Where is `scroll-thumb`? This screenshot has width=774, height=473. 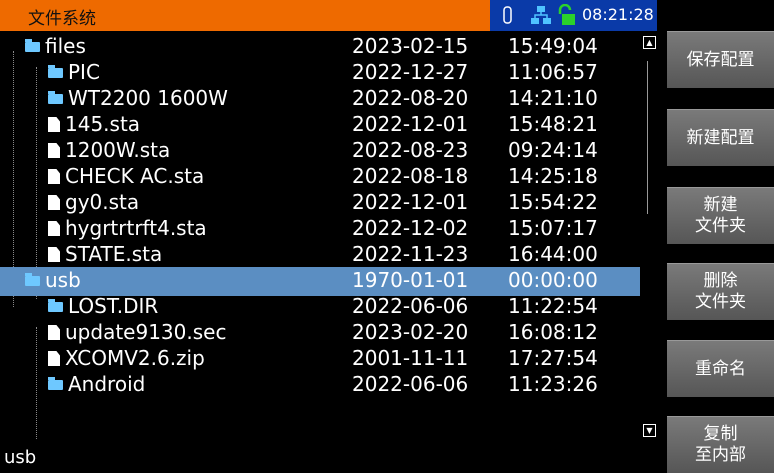 scroll-thumb is located at coordinates (647, 137).